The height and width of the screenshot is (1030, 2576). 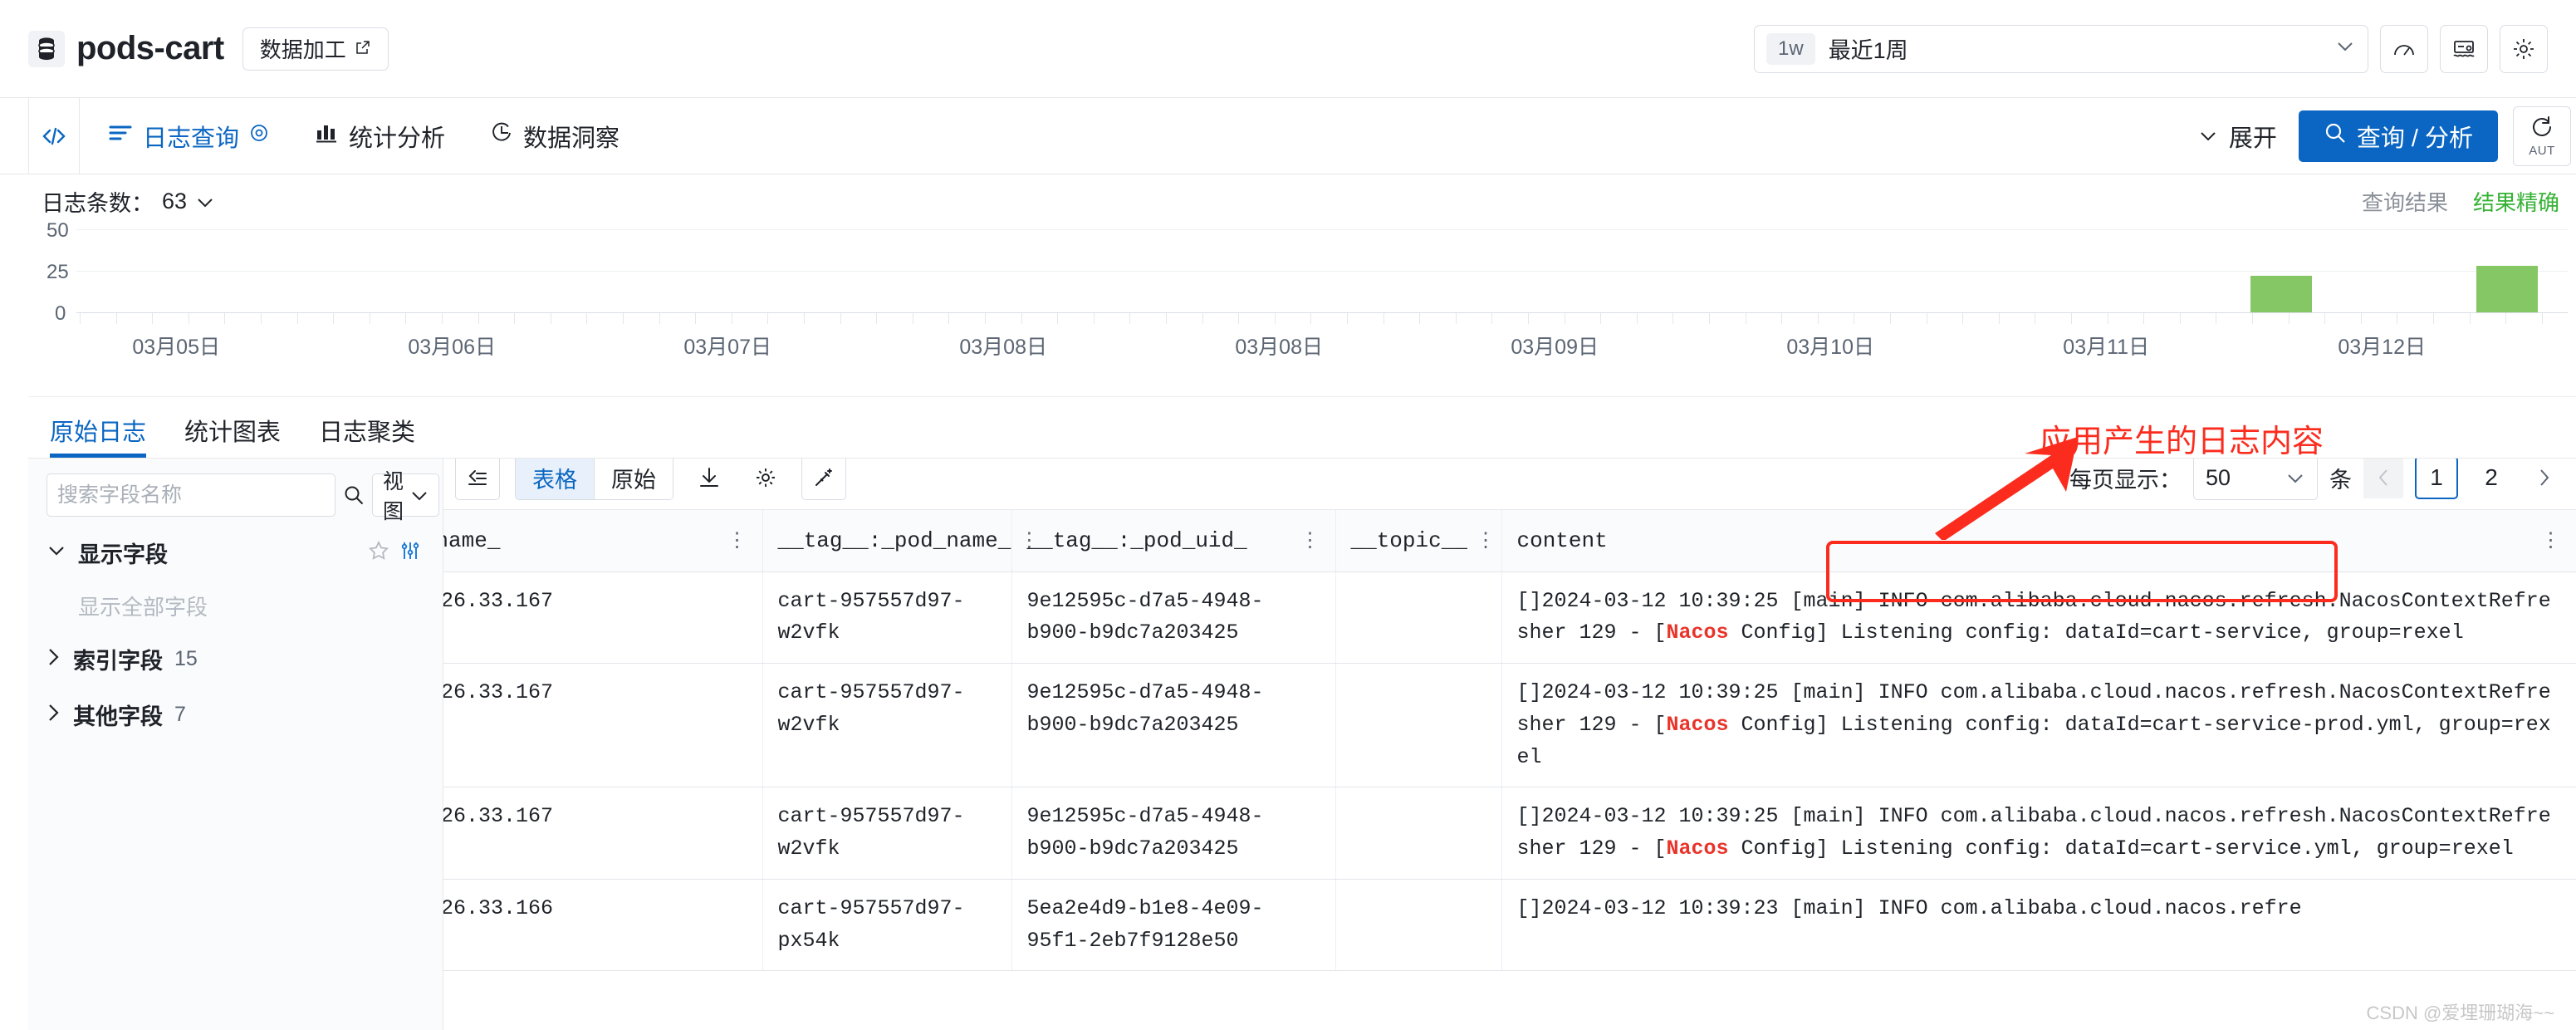 What do you see at coordinates (2256, 479) in the screenshot?
I see `page-size-select: 50` at bounding box center [2256, 479].